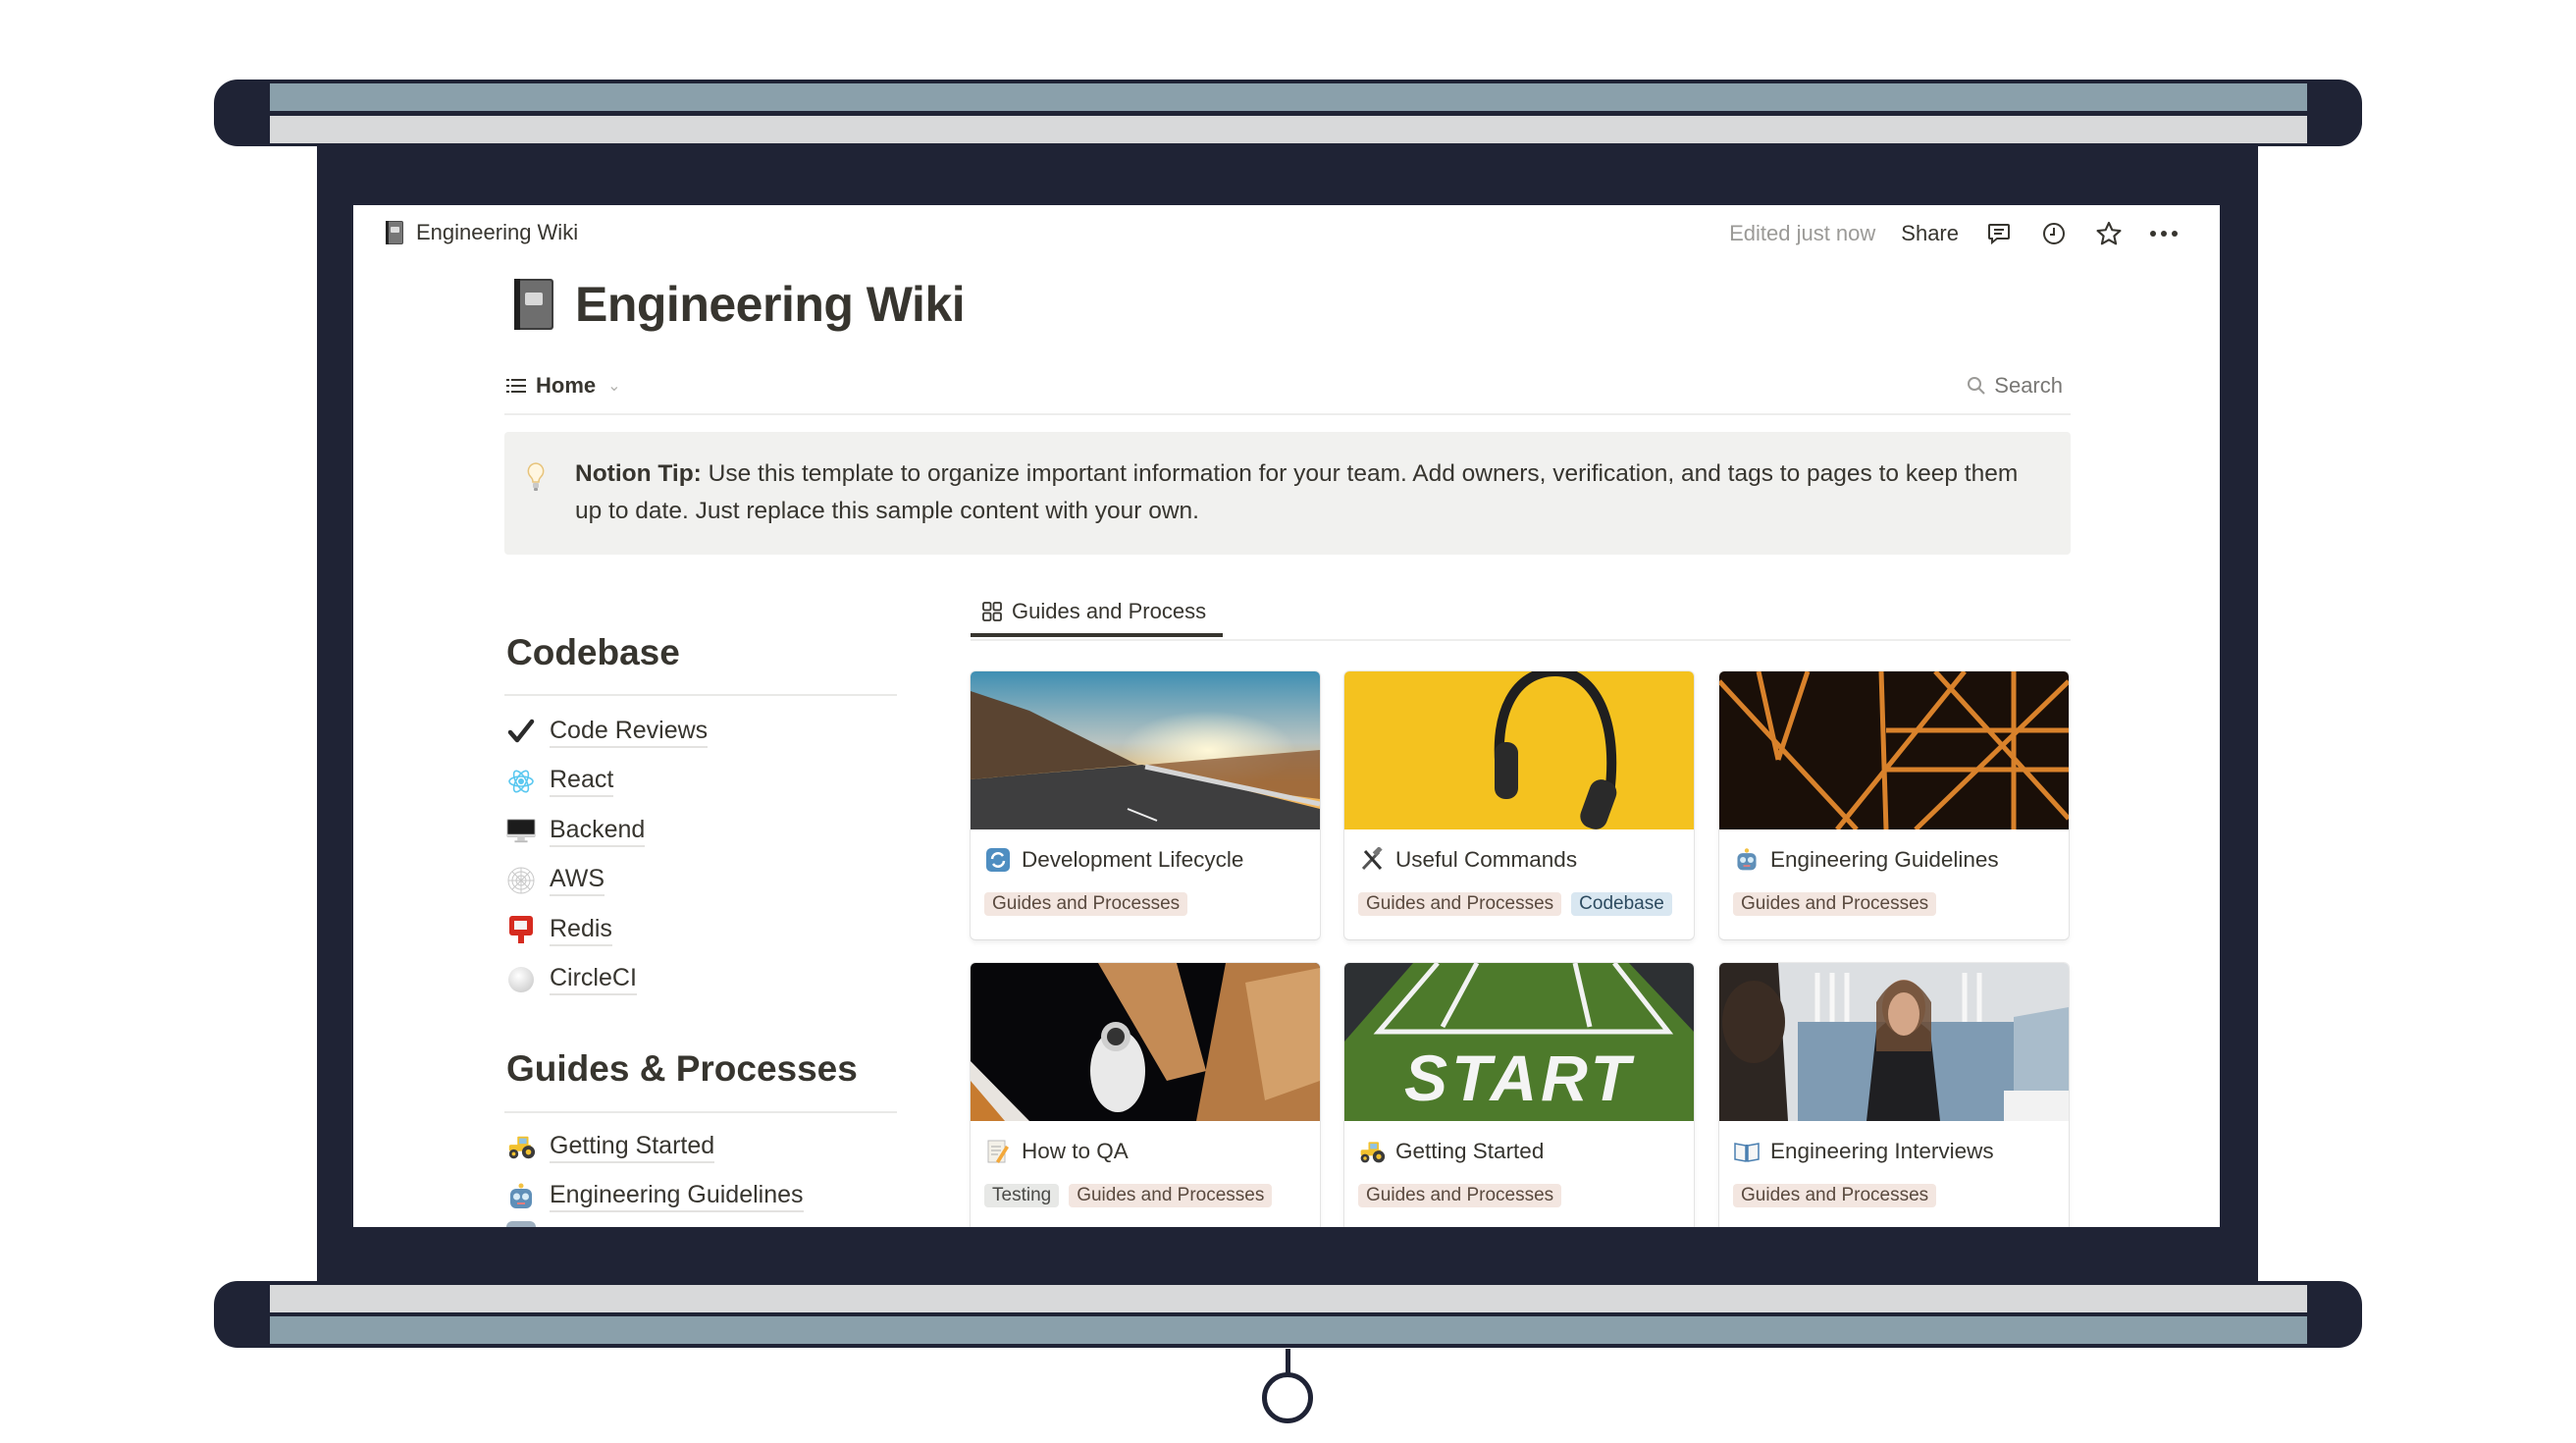 The height and width of the screenshot is (1443, 2576). Describe the element at coordinates (1075, 1151) in the screenshot. I see `card-title-label: How to QA` at that location.